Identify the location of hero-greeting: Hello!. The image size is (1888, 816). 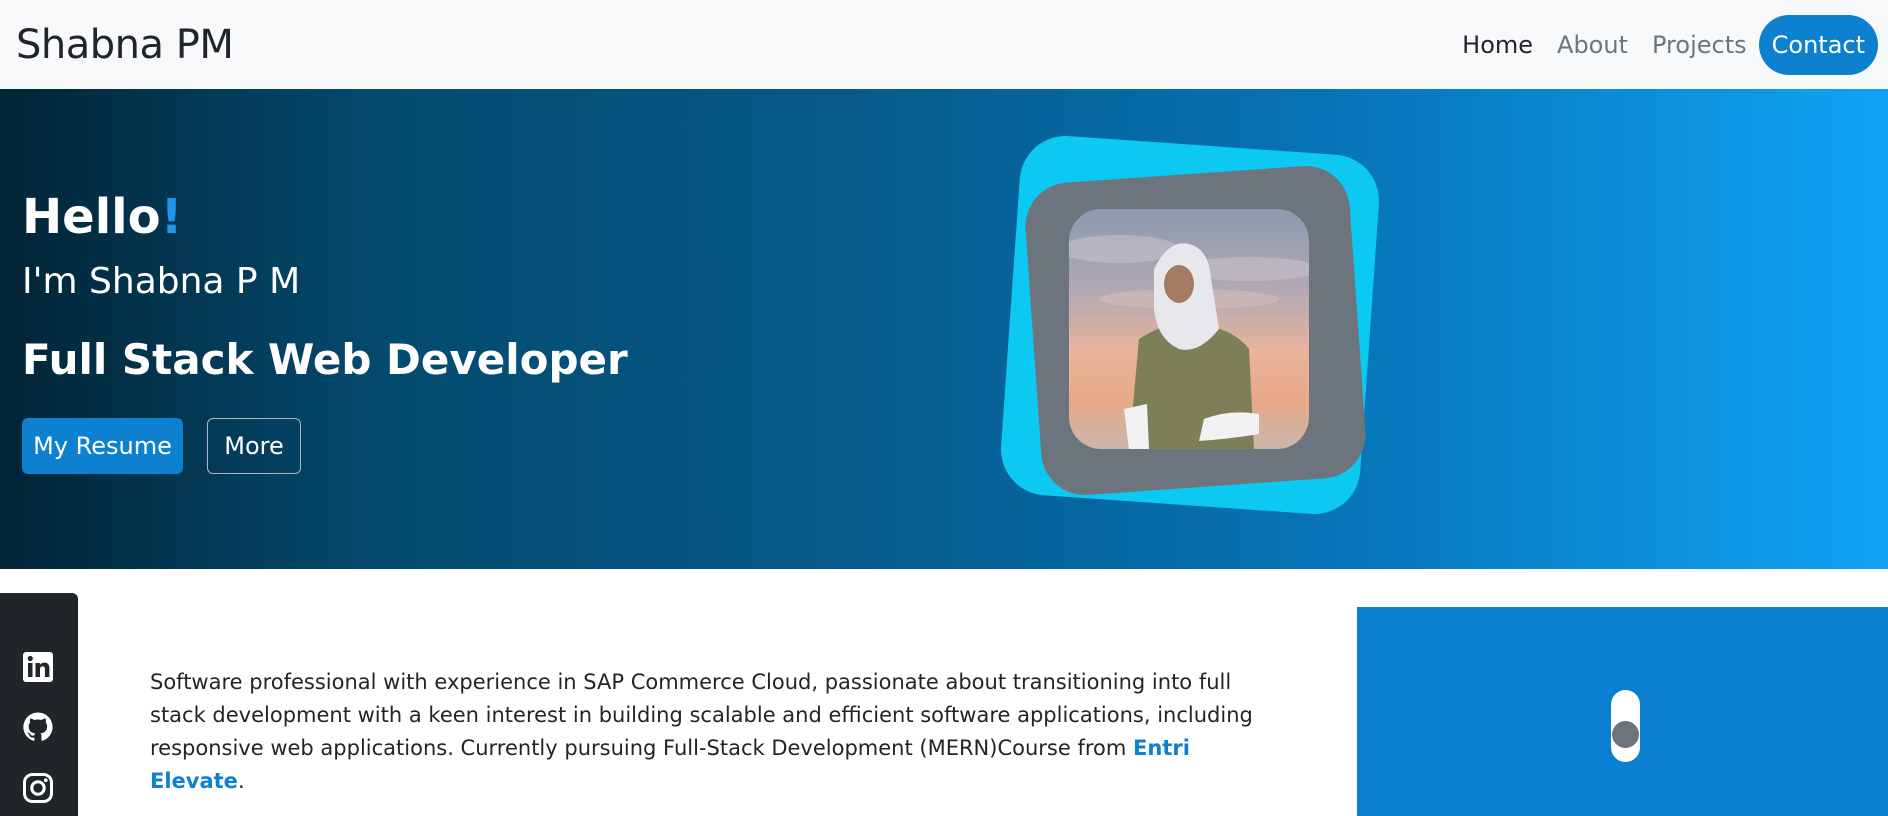
(102, 217).